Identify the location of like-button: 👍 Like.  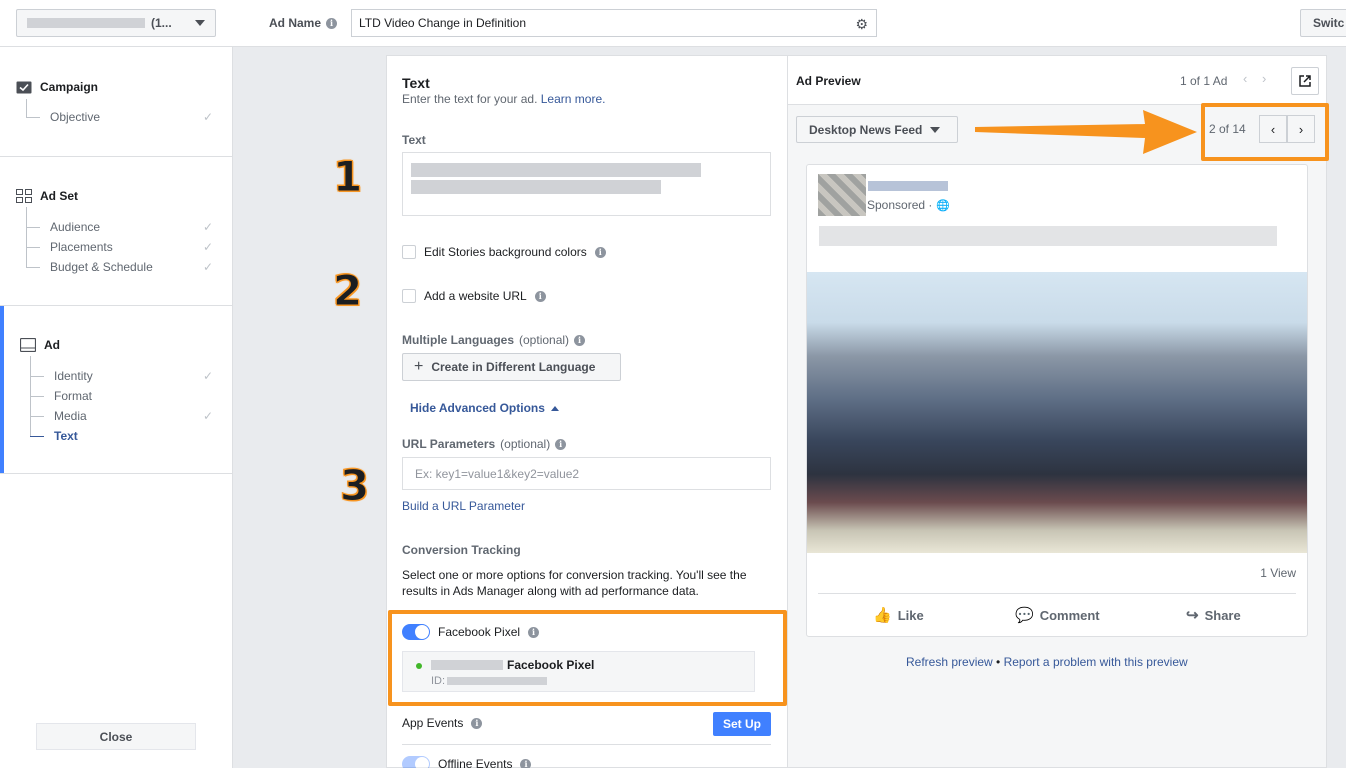
(898, 615).